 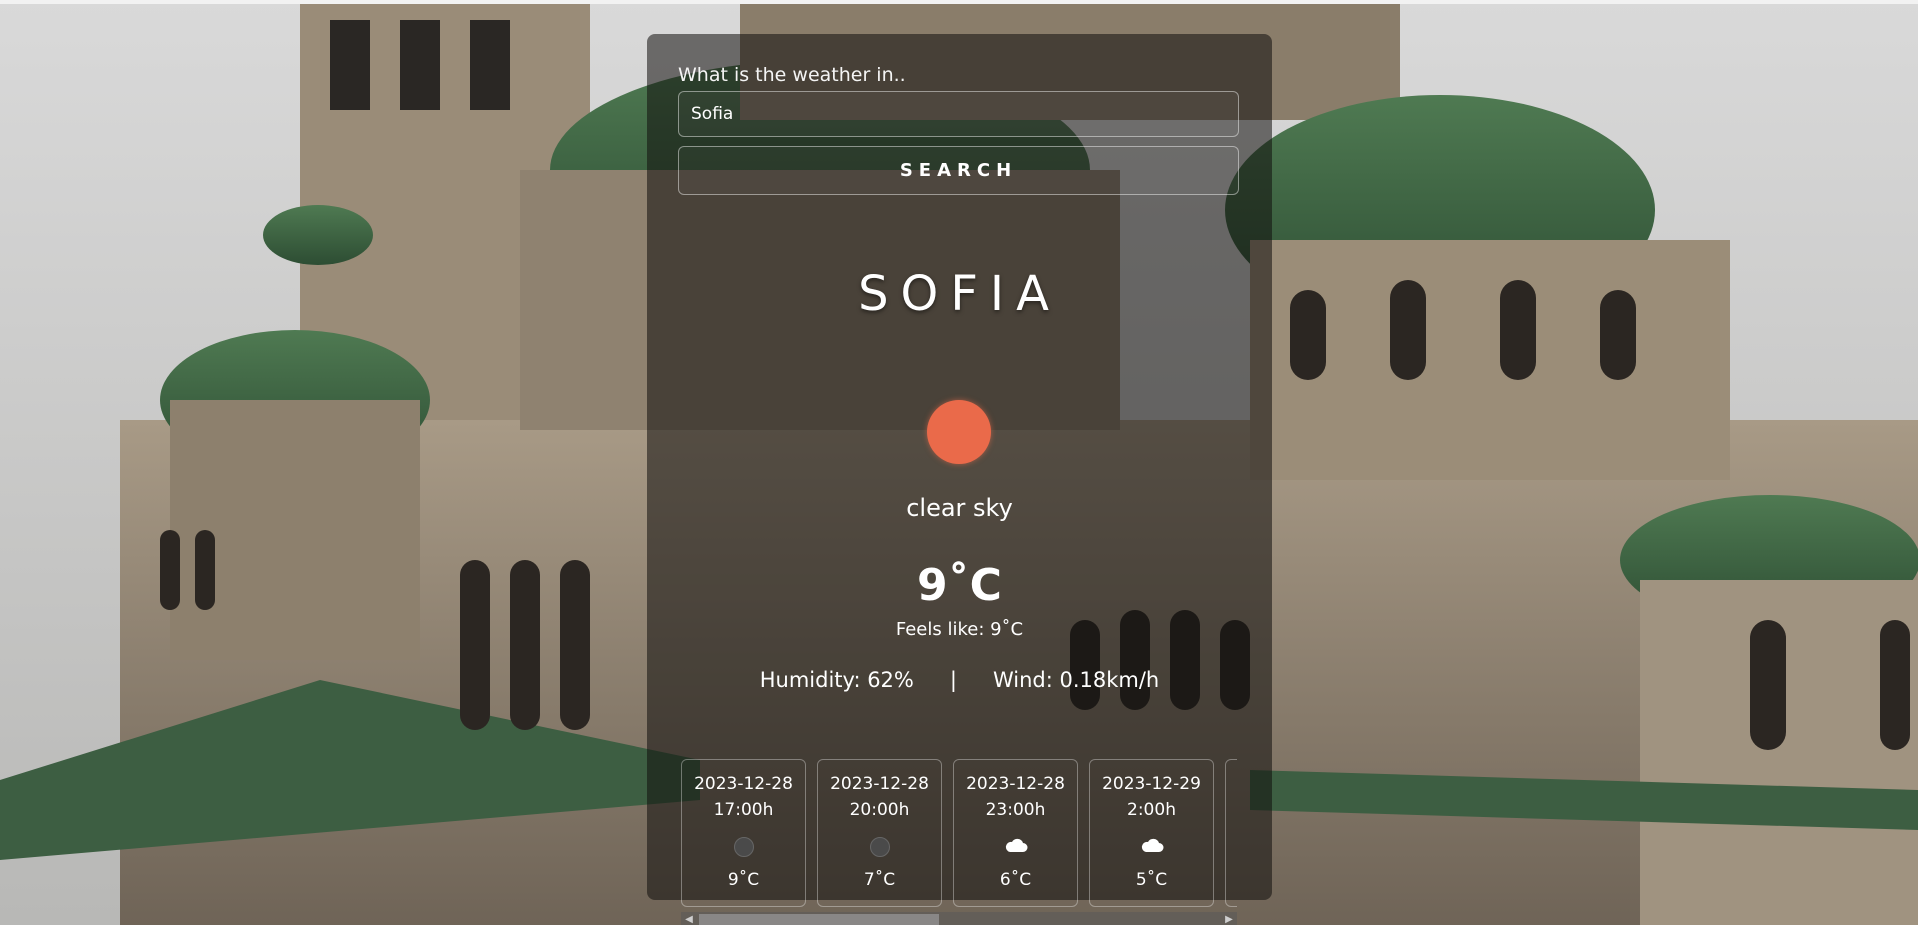 What do you see at coordinates (1015, 880) in the screenshot?
I see `forecast-temp: 6˚C` at bounding box center [1015, 880].